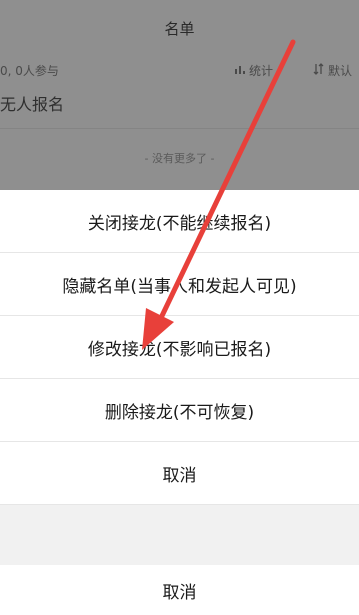  I want to click on participant-count-text: 0, 0人参与, so click(29, 71).